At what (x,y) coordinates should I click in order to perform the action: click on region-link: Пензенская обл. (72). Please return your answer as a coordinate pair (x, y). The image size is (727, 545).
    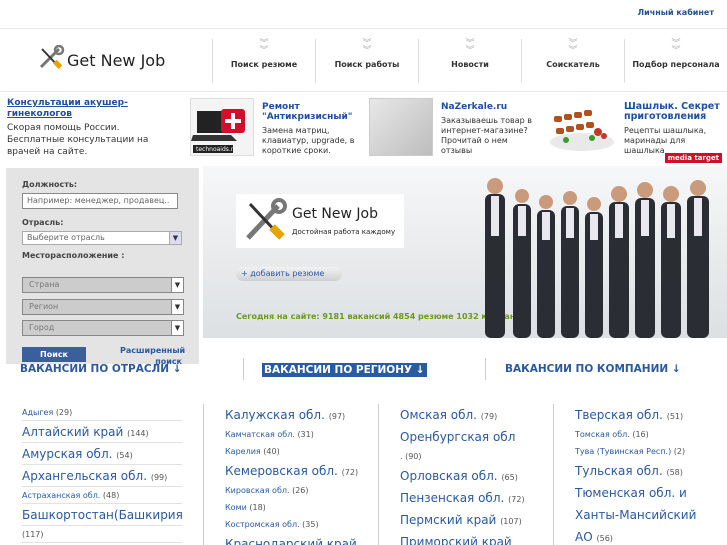
    Looking at the image, I should click on (470, 498).